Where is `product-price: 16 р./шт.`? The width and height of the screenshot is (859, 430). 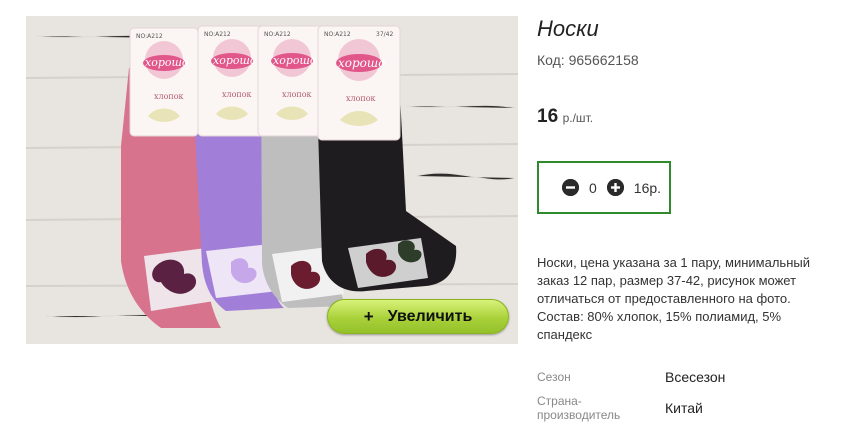
product-price: 16 р./шт. is located at coordinates (565, 117).